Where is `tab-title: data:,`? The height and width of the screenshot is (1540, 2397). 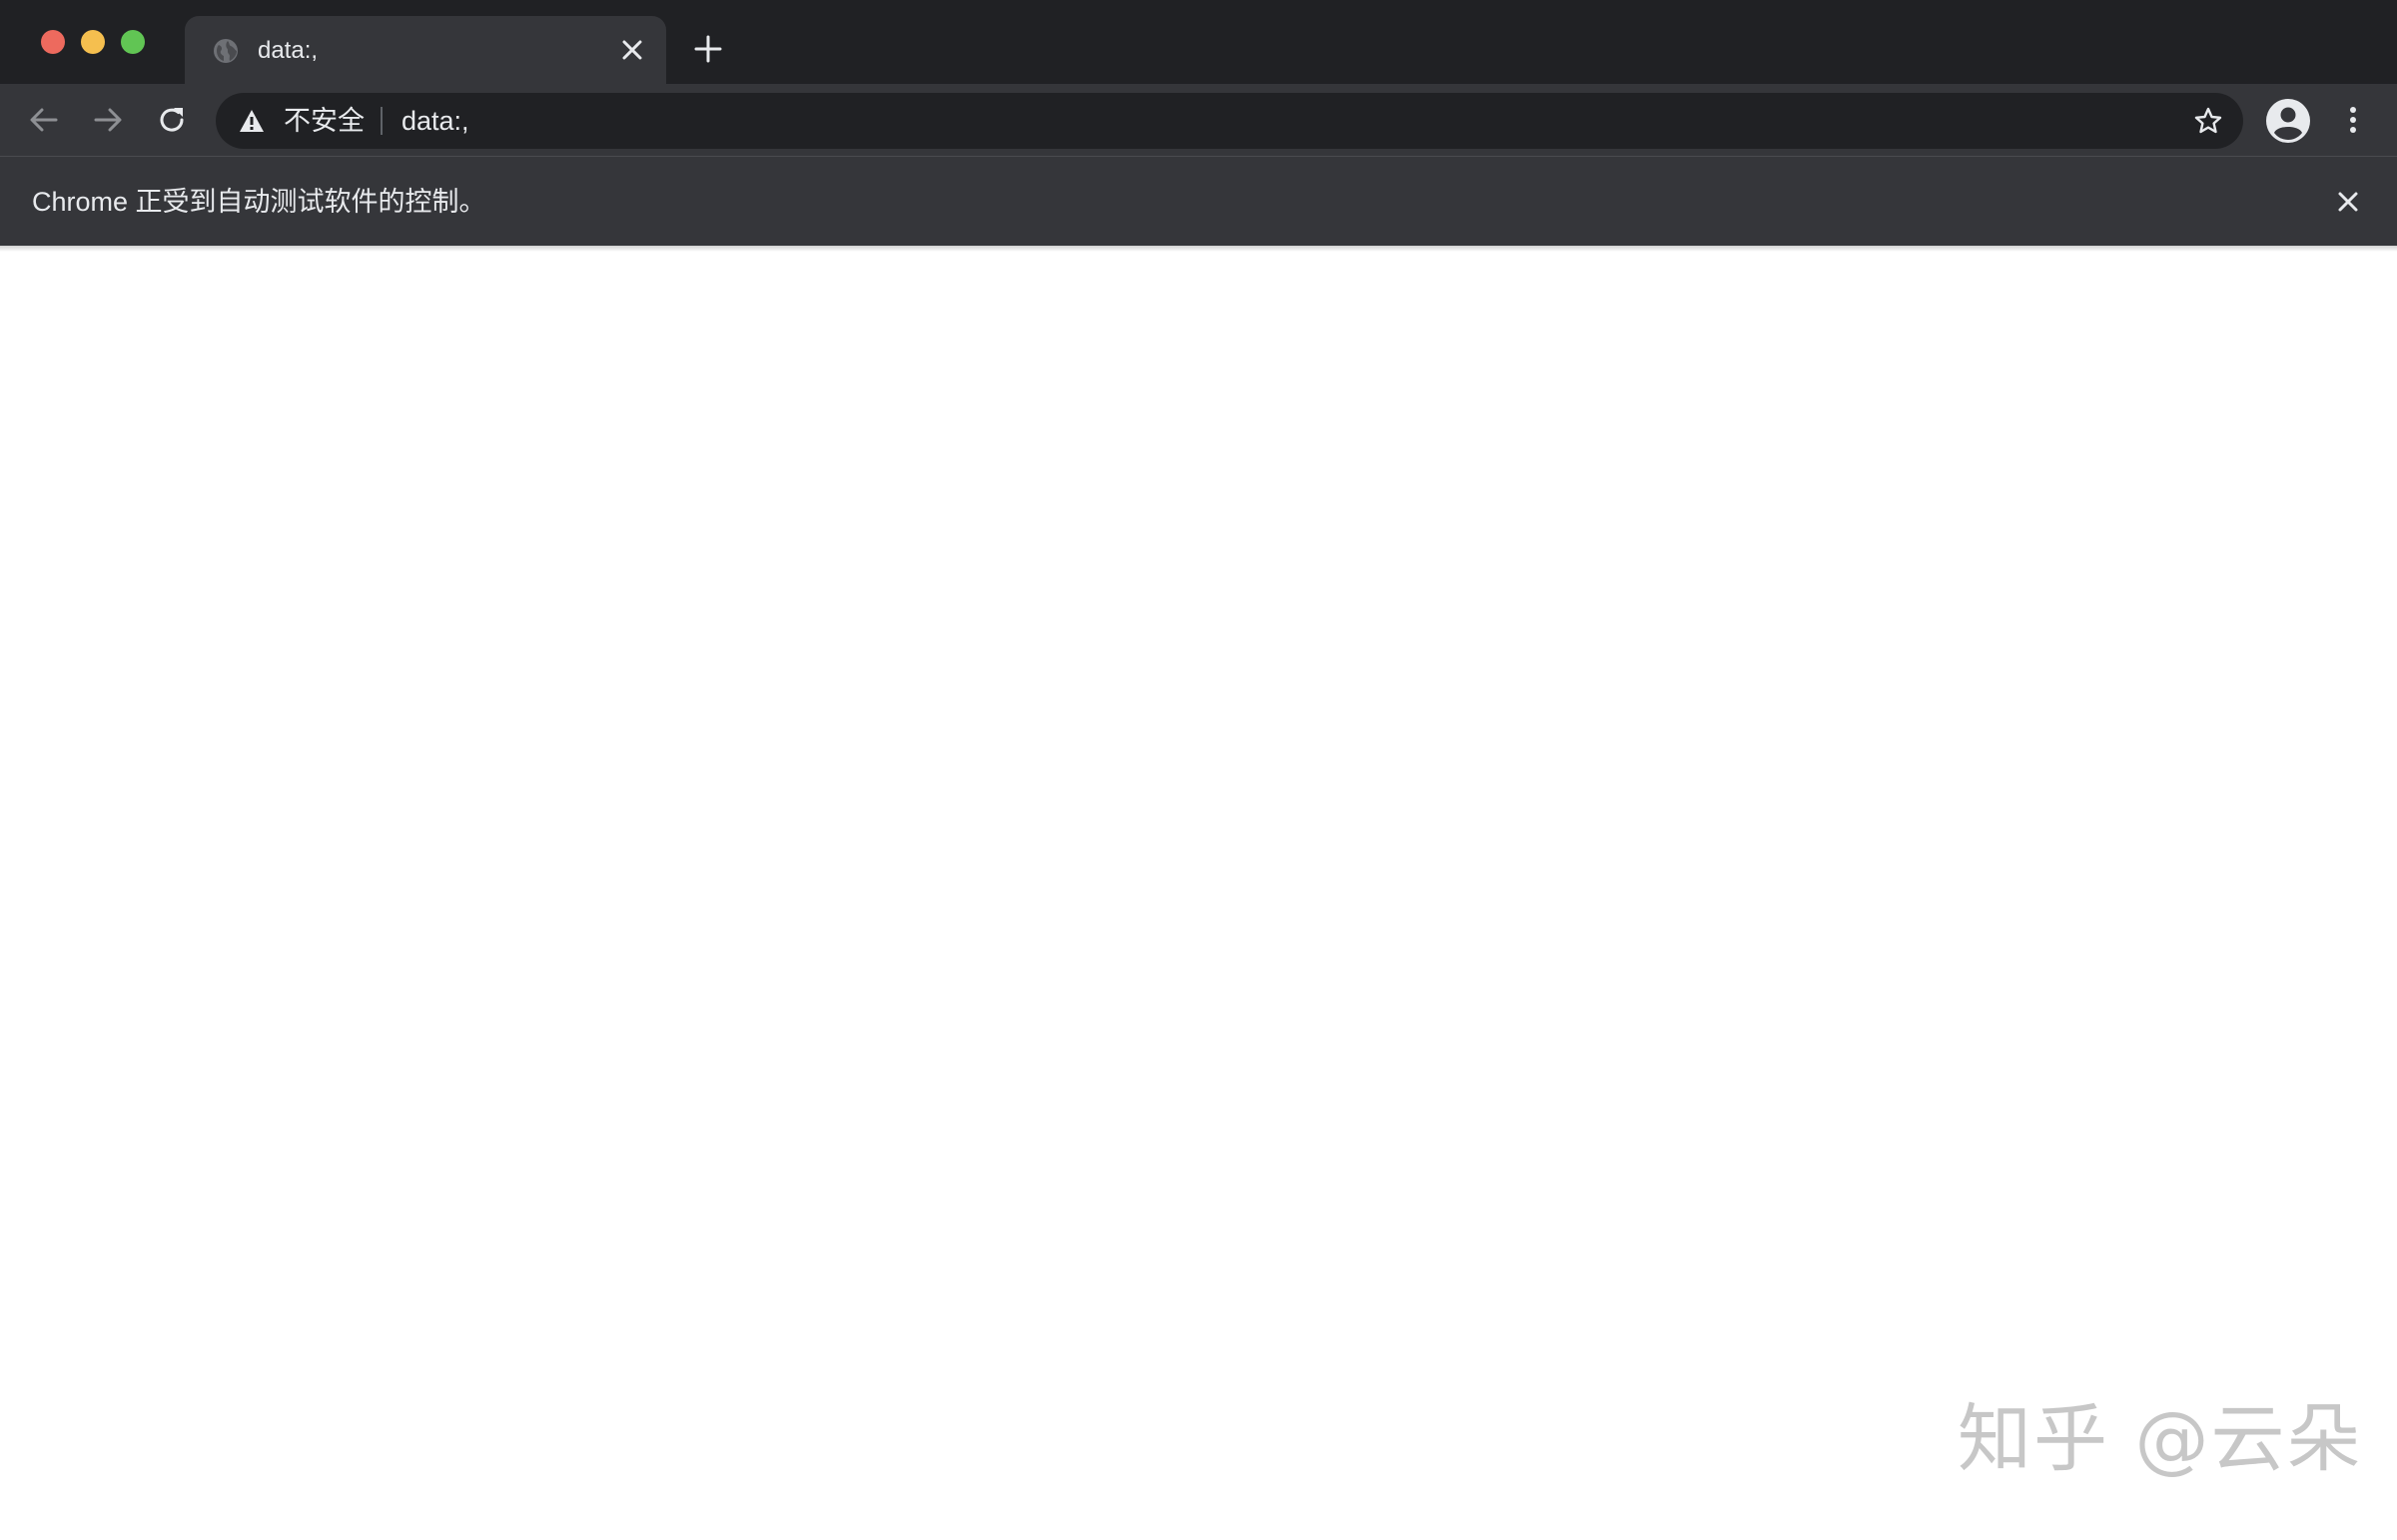
tab-title: data:, is located at coordinates (288, 50).